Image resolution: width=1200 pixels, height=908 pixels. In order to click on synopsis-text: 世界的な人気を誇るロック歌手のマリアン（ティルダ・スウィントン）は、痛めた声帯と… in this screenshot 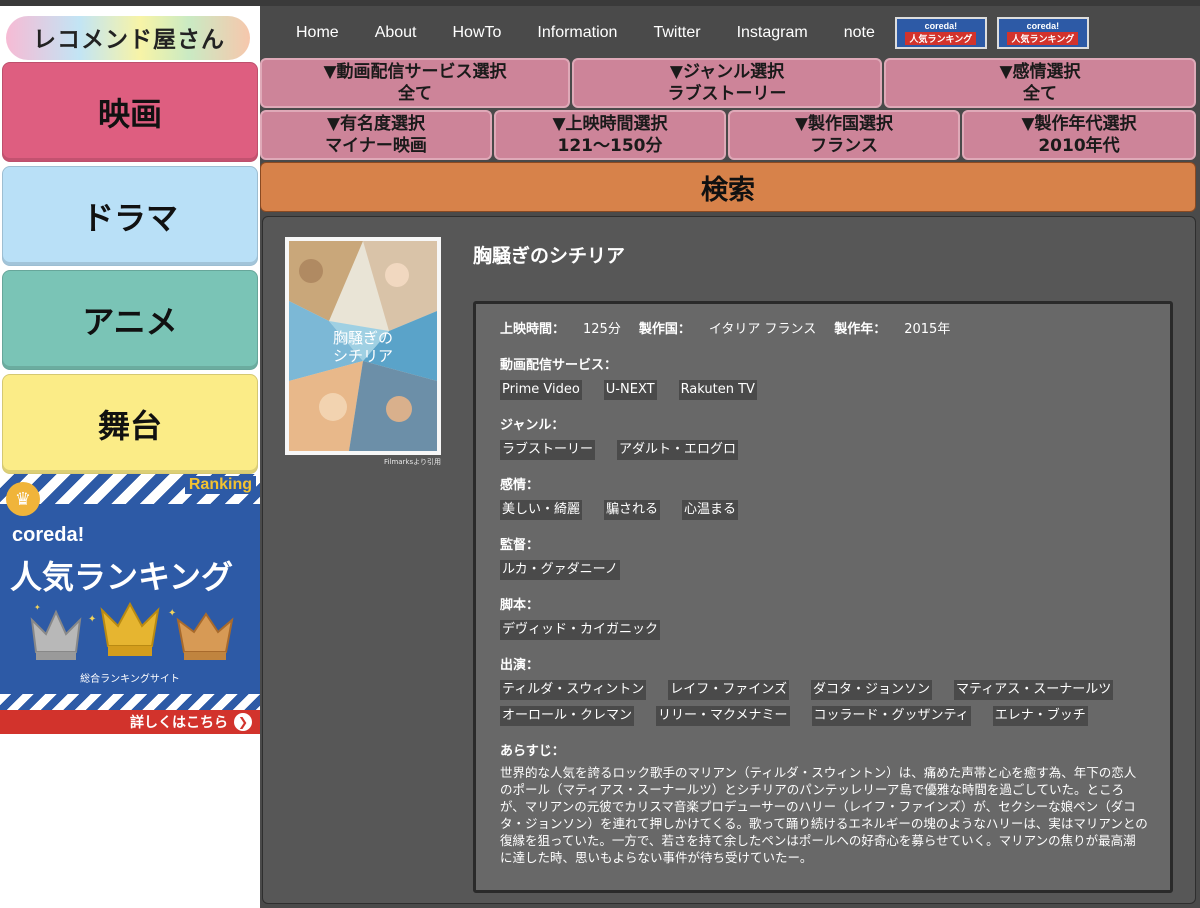, I will do `click(824, 815)`.